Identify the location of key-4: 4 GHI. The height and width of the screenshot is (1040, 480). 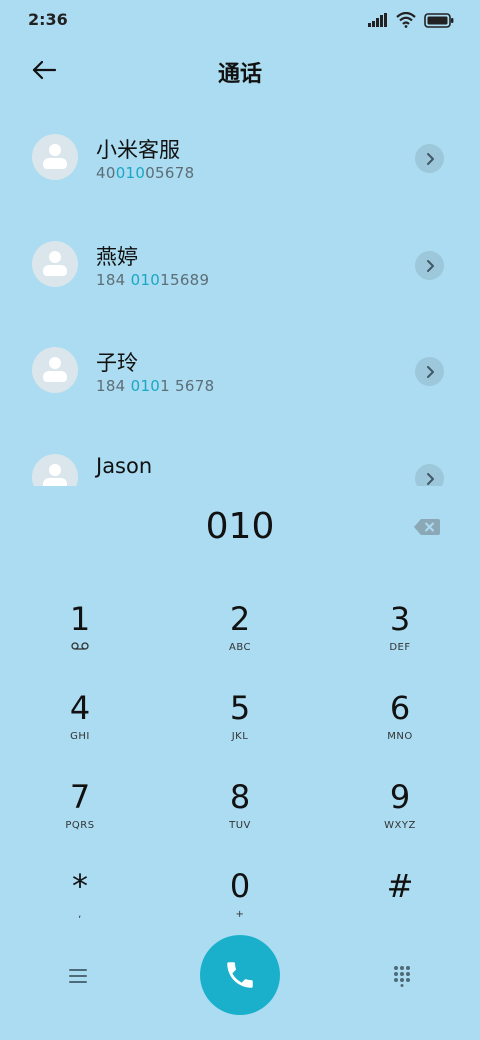
(80, 725).